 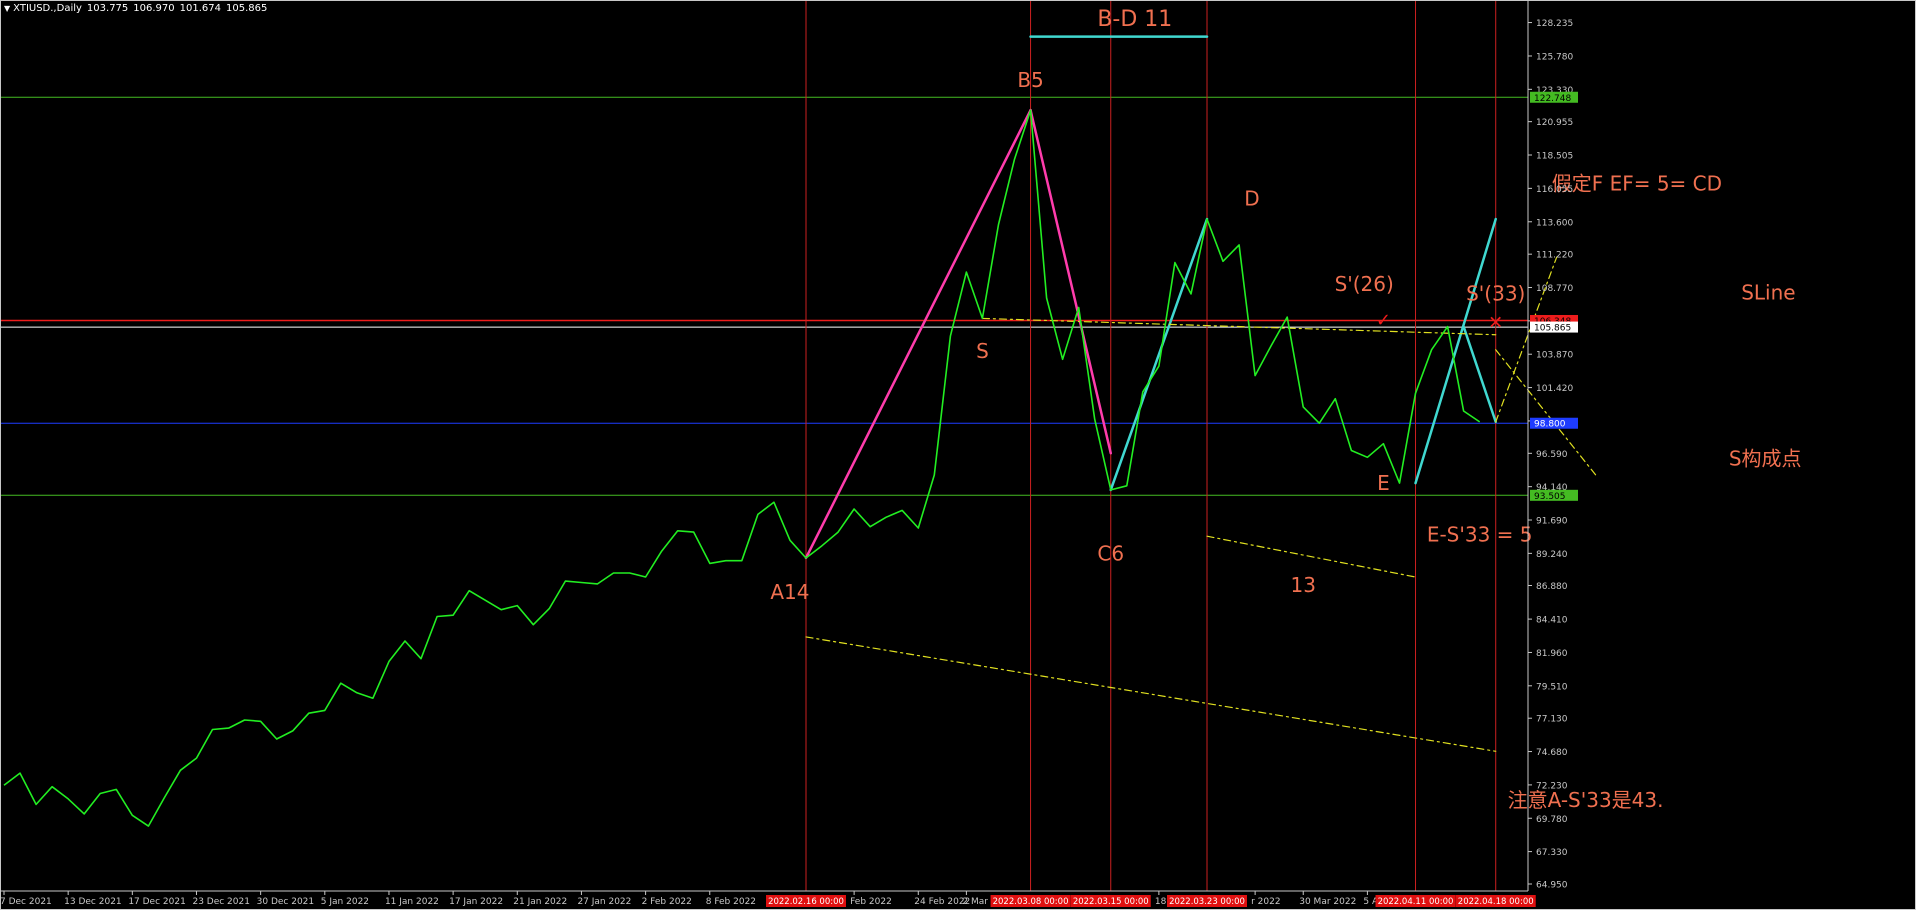 I want to click on price-tick-label: 77.130, so click(x=1552, y=720).